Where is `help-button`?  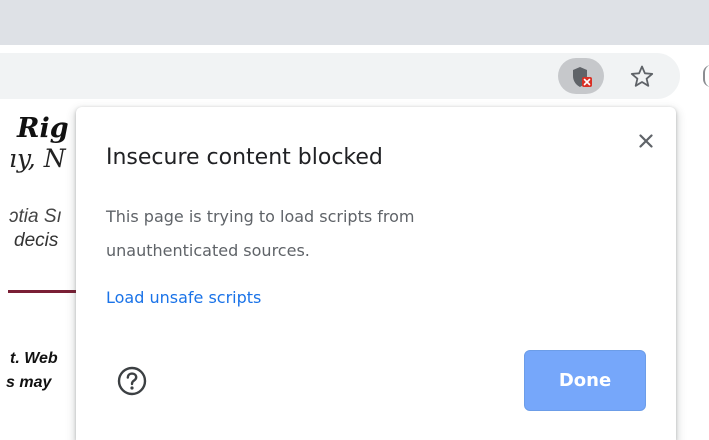
help-button is located at coordinates (132, 381).